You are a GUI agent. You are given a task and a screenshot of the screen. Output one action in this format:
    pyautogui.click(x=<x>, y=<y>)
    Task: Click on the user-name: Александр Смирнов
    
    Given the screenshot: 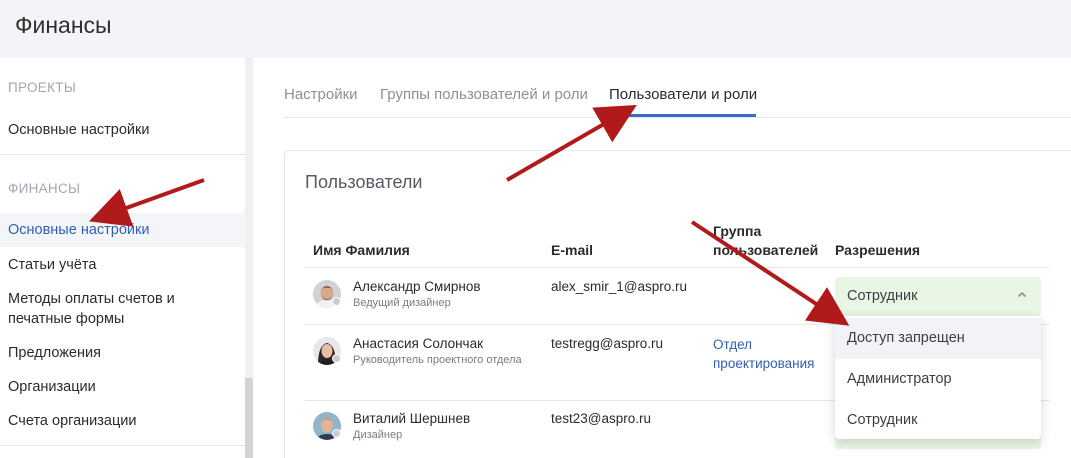 What is the action you would take?
    pyautogui.click(x=417, y=286)
    